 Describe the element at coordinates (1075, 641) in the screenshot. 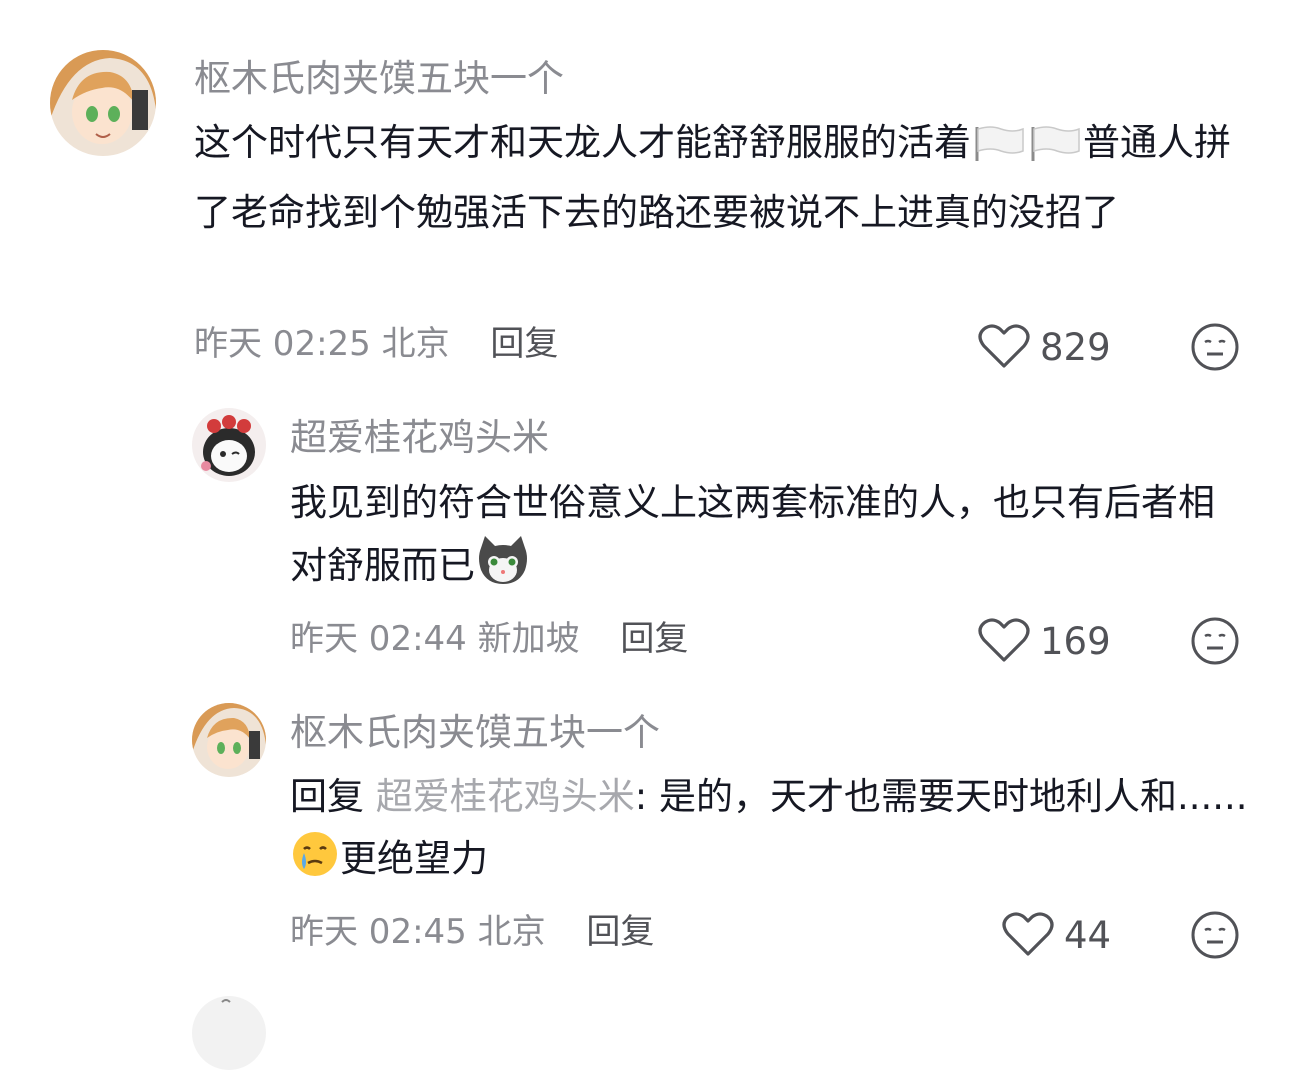

I see `like-count: 169` at that location.